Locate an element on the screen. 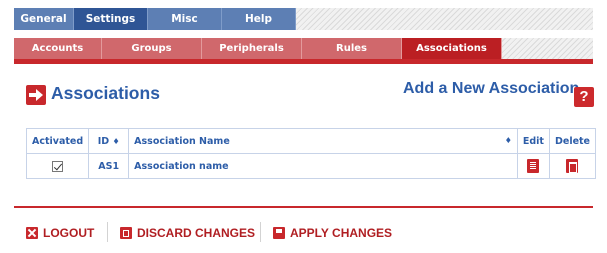 The width and height of the screenshot is (607, 253). logout-button: LOGOUT is located at coordinates (60, 233).